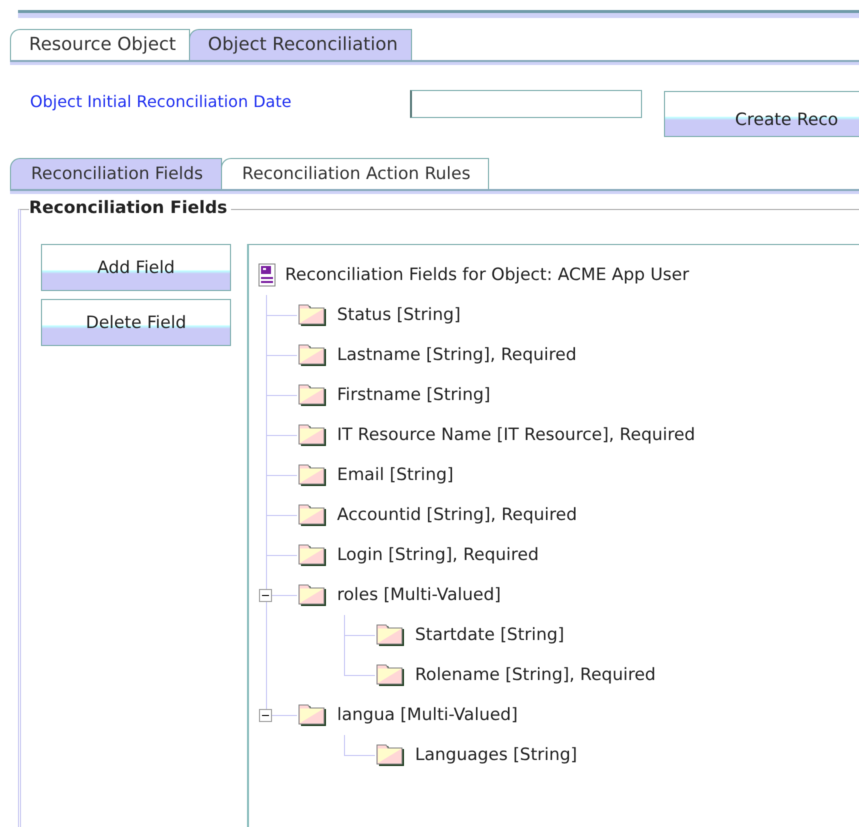  I want to click on tree-item: Lastname [String], Required, so click(456, 355).